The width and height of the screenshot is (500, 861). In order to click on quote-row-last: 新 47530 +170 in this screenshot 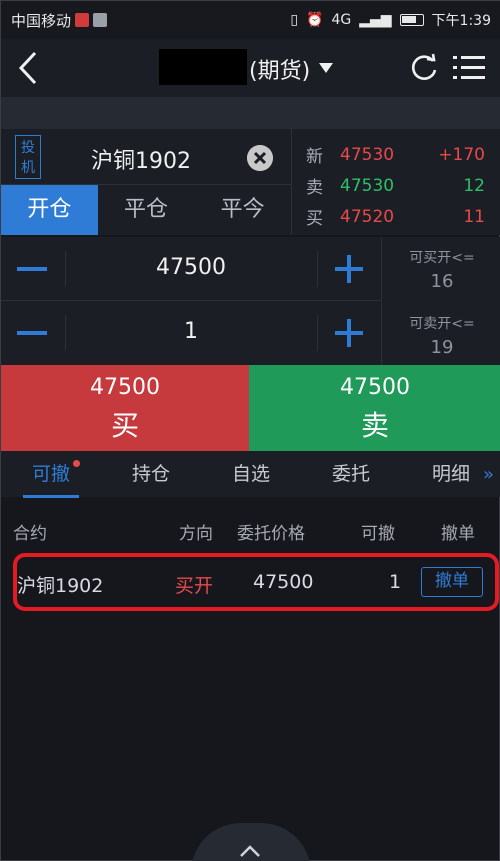, I will do `click(396, 154)`.